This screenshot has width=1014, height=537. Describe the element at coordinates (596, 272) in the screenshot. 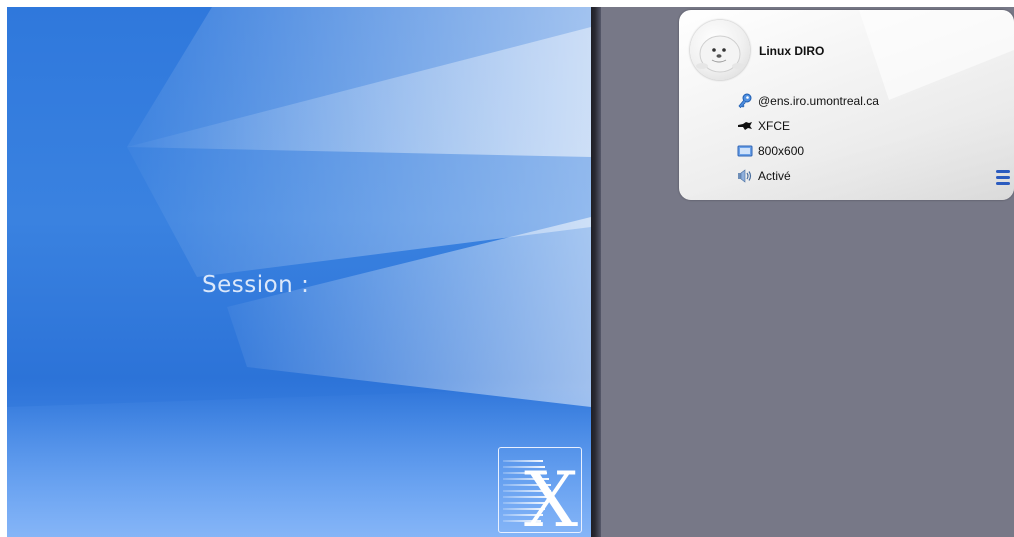

I see `panel-divider` at that location.